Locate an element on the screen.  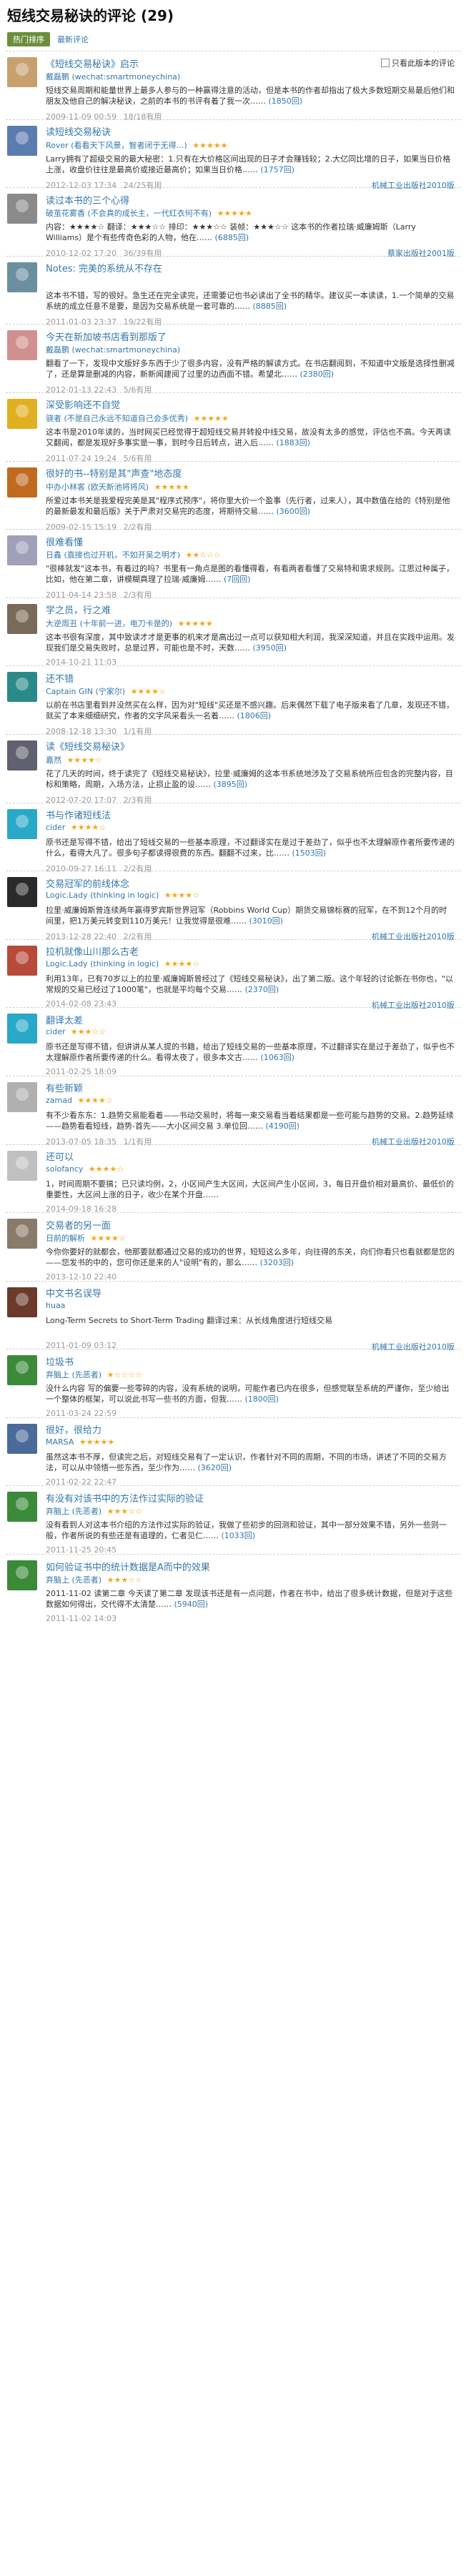
review-title: 翻译太差 is located at coordinates (64, 1020).